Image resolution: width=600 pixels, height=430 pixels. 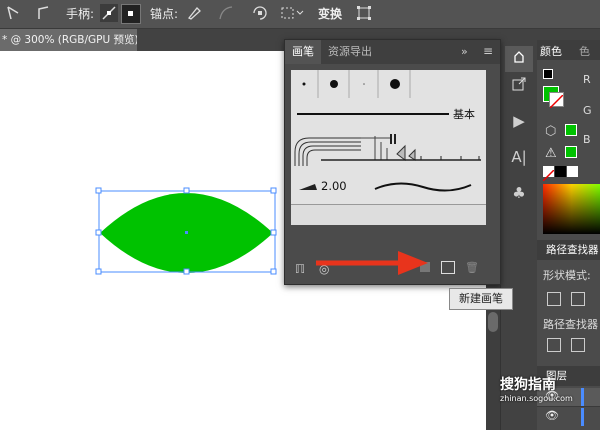 What do you see at coordinates (570, 324) in the screenshot?
I see `pathfinder-label: 路径查找器` at bounding box center [570, 324].